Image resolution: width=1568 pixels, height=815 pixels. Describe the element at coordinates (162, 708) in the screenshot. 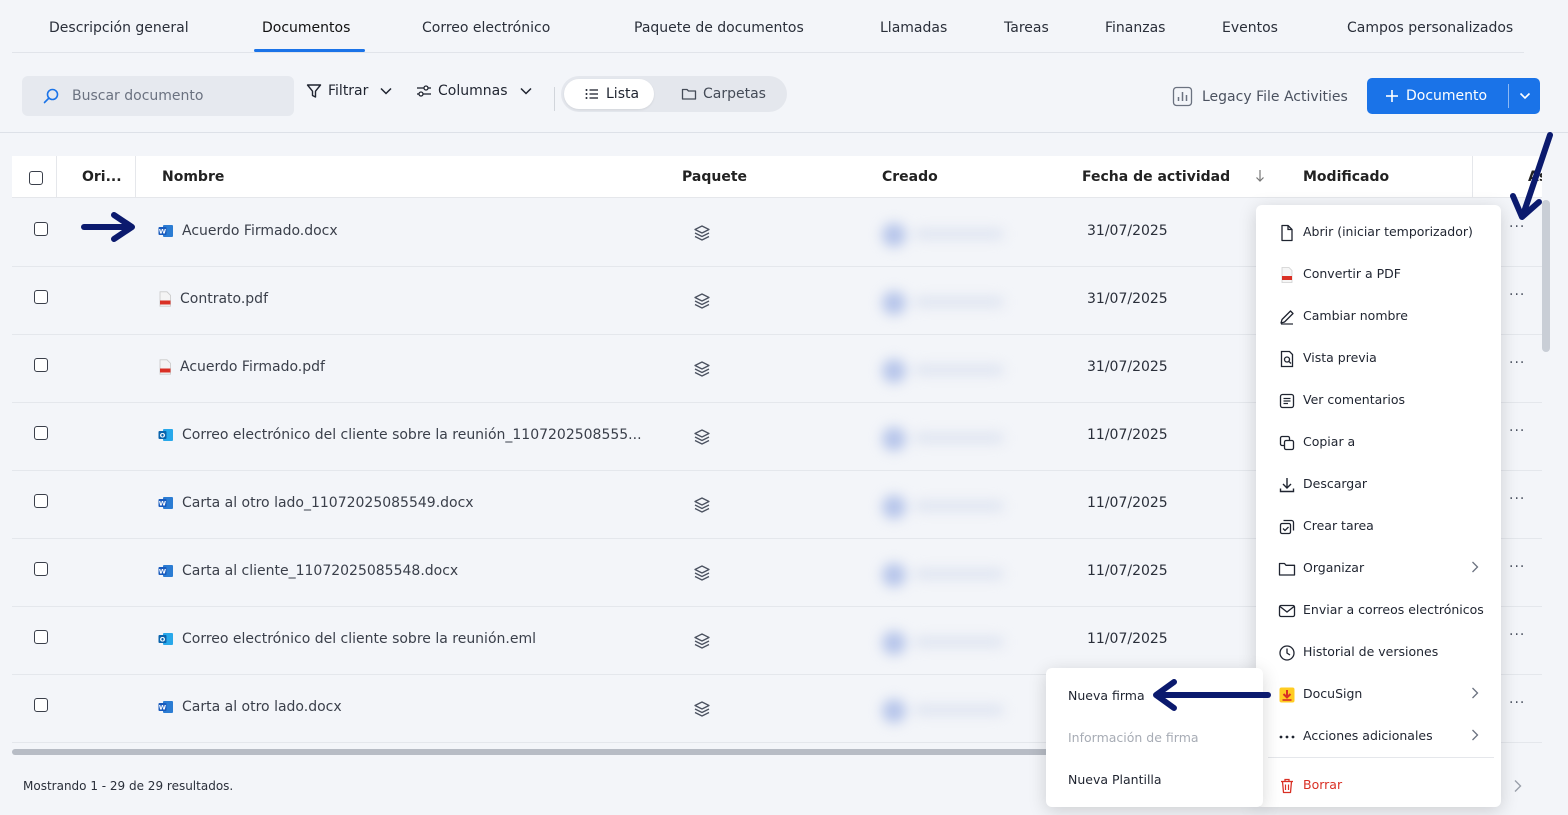

I see `svg-text: W` at that location.